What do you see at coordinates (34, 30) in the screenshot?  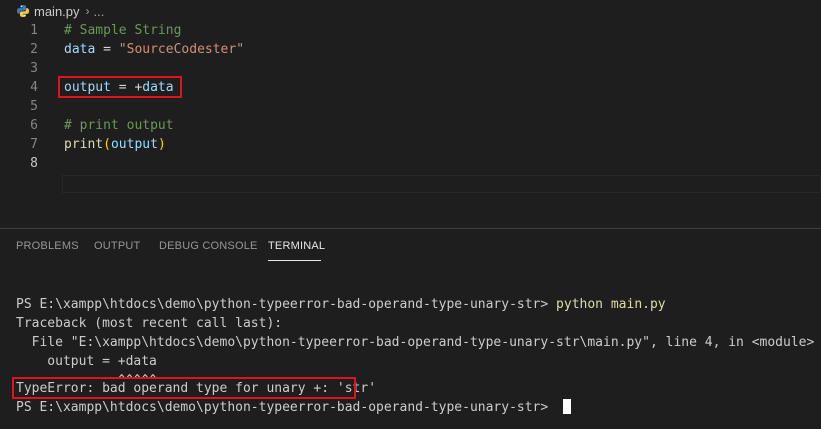 I see `line-number: 1` at bounding box center [34, 30].